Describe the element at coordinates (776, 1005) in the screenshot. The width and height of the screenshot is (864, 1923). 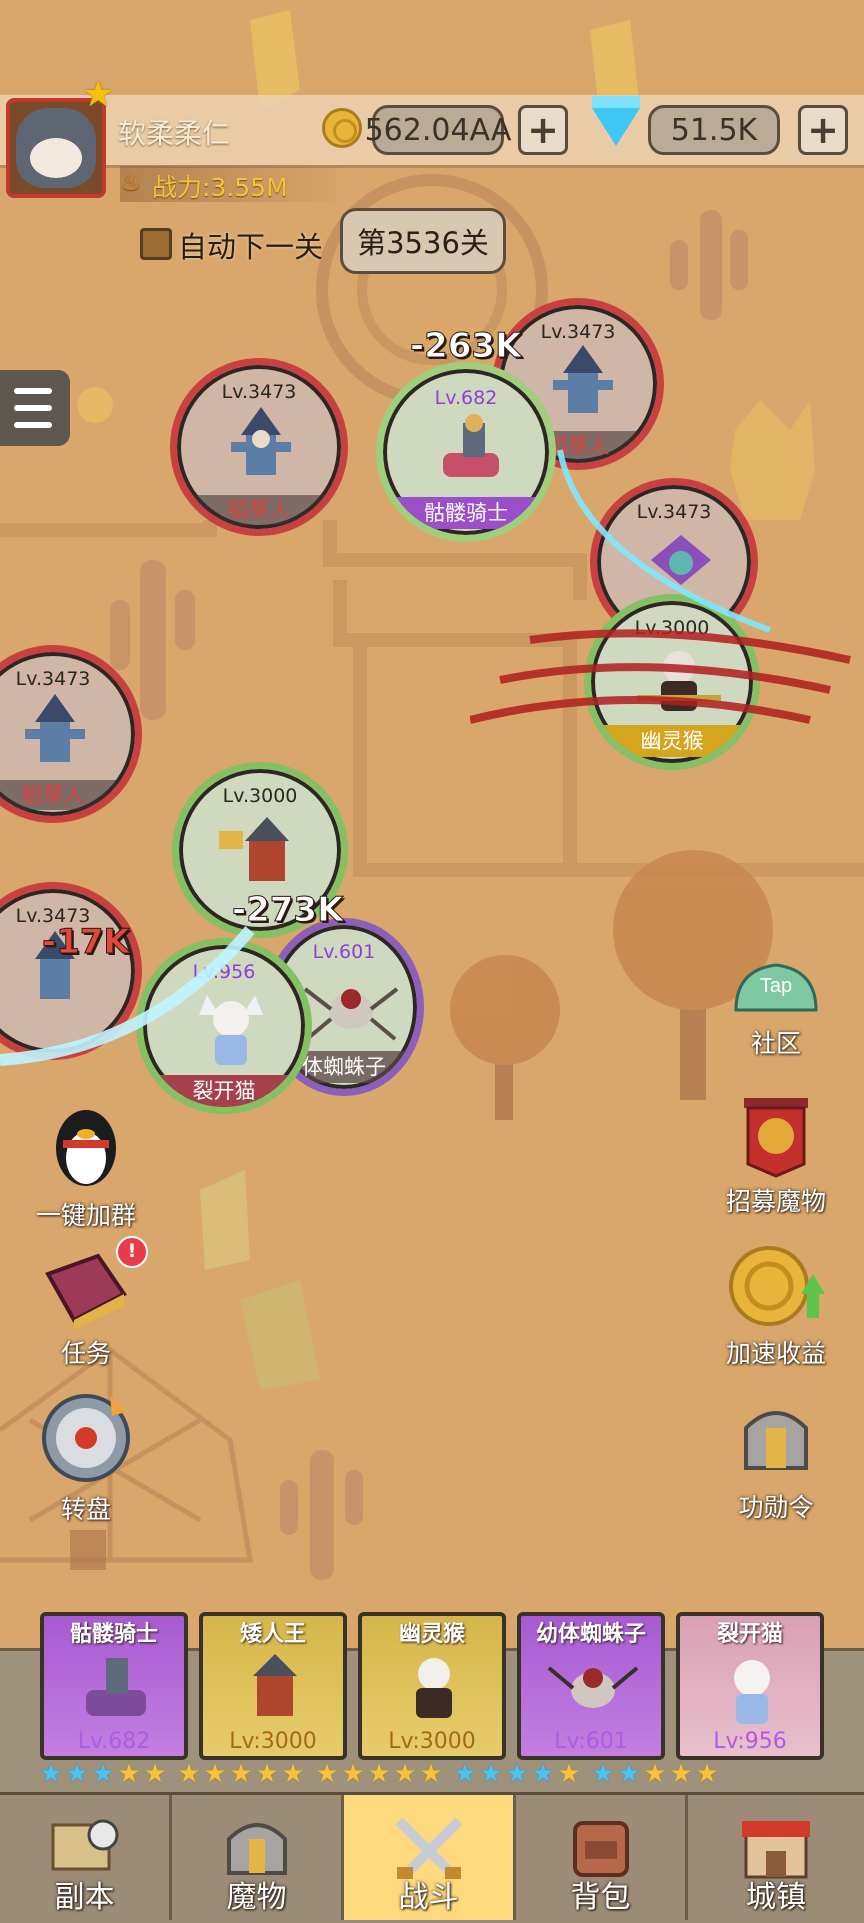
I see `community-button: Tap 社区` at that location.